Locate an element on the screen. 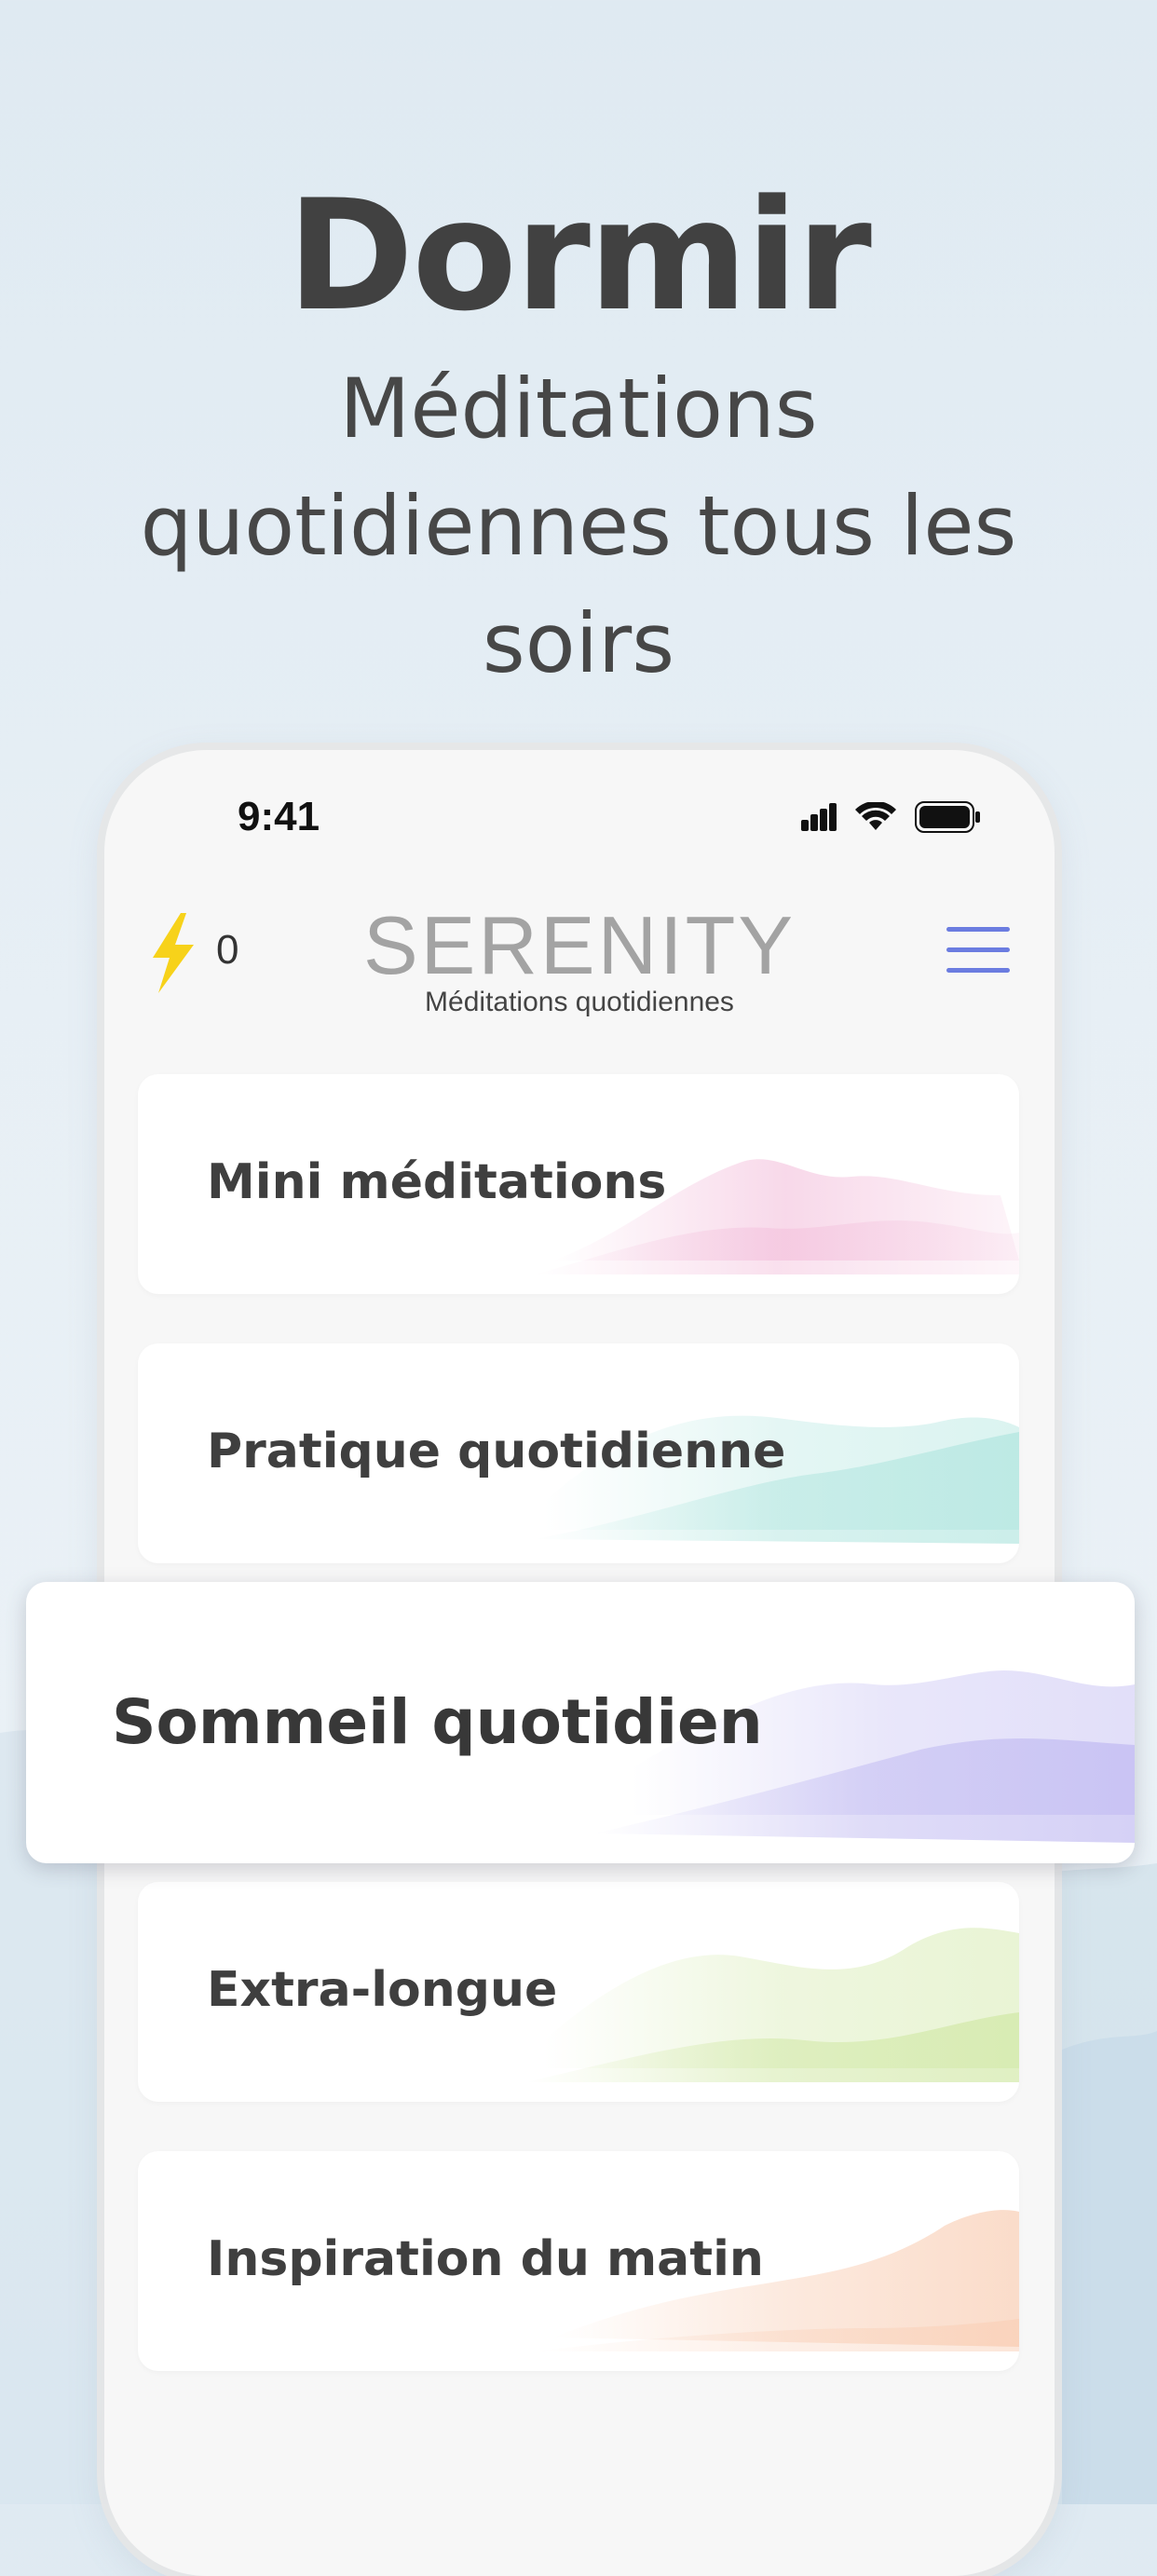 This screenshot has height=2576, width=1157. brand: SERENITY Méditations quotidiennes is located at coordinates (579, 959).